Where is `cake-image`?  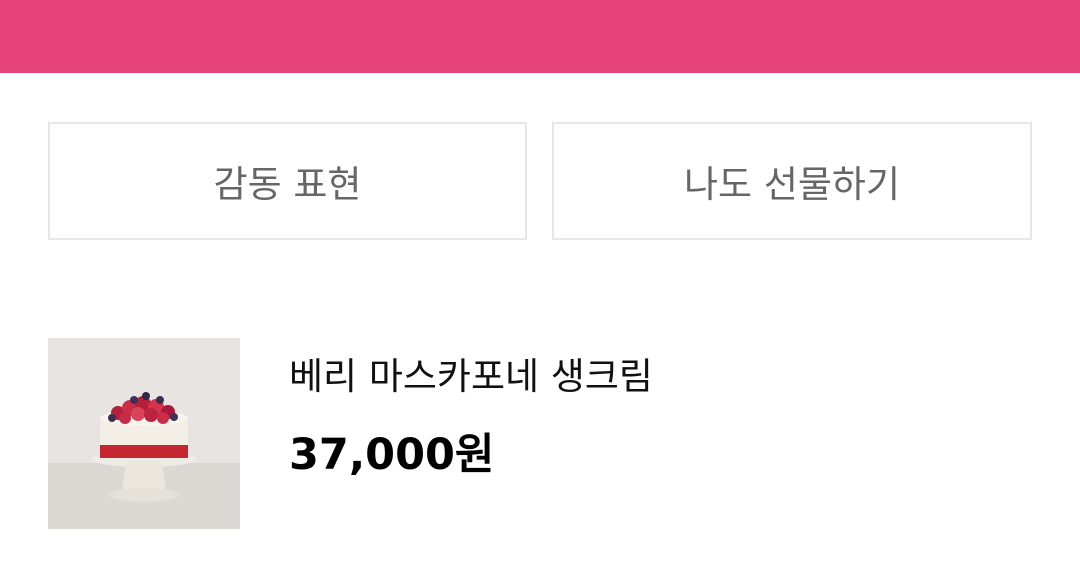 cake-image is located at coordinates (144, 433).